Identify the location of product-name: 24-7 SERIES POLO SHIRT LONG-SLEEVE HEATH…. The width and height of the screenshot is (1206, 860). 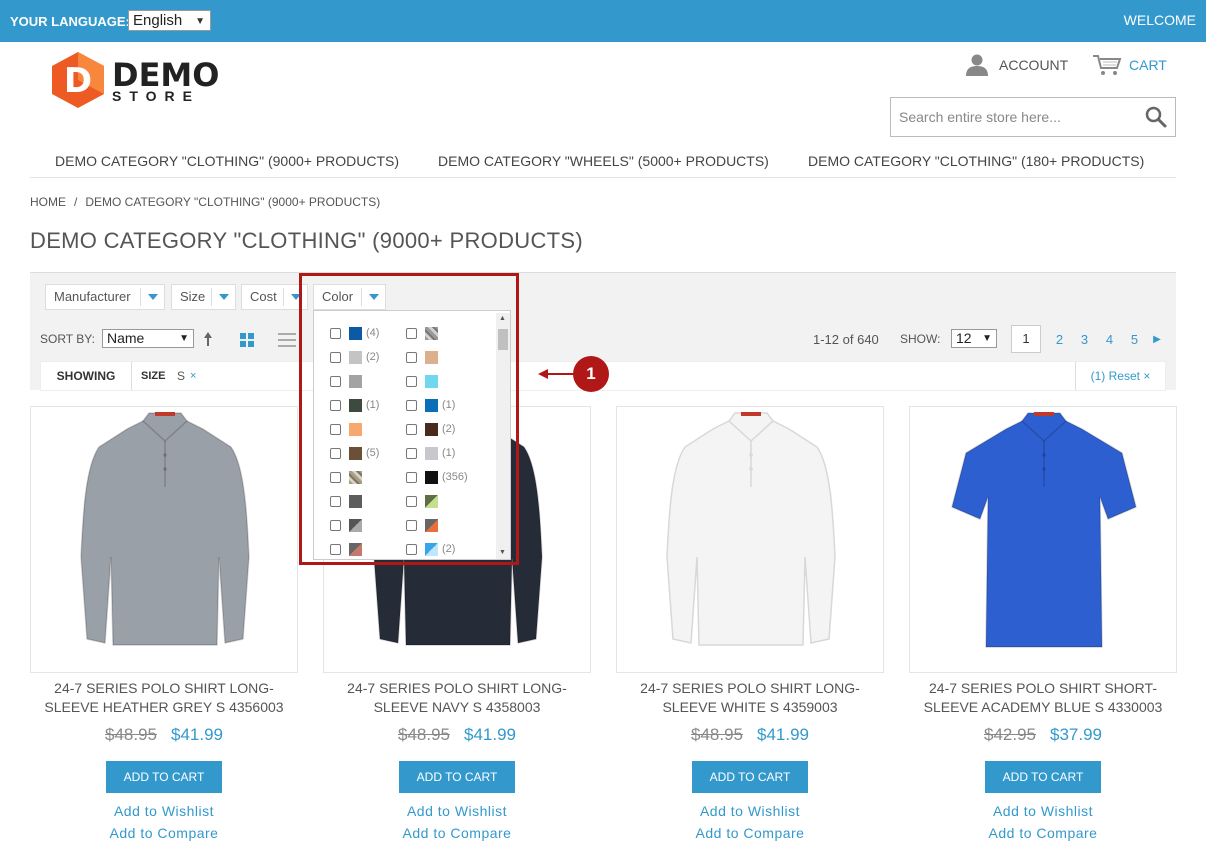
(164, 698).